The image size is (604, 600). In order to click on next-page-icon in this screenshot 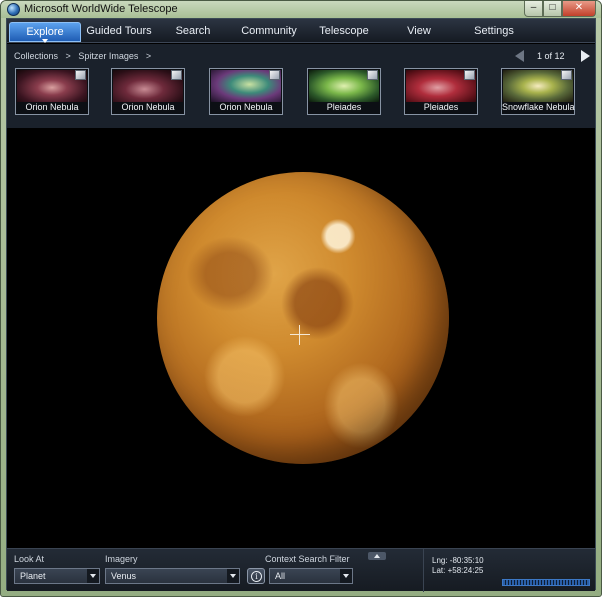, I will do `click(585, 56)`.